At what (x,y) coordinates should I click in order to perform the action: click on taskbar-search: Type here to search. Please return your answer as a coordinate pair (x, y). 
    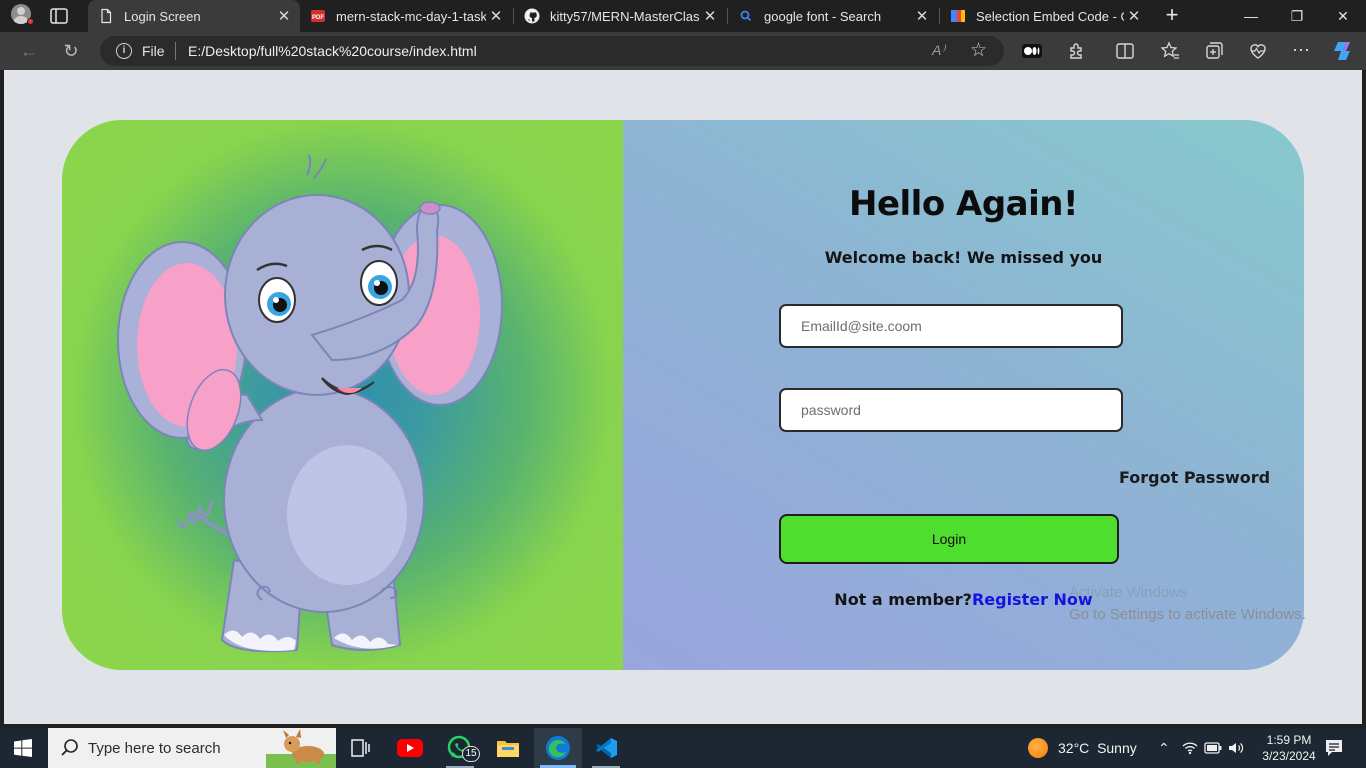
    Looking at the image, I should click on (192, 748).